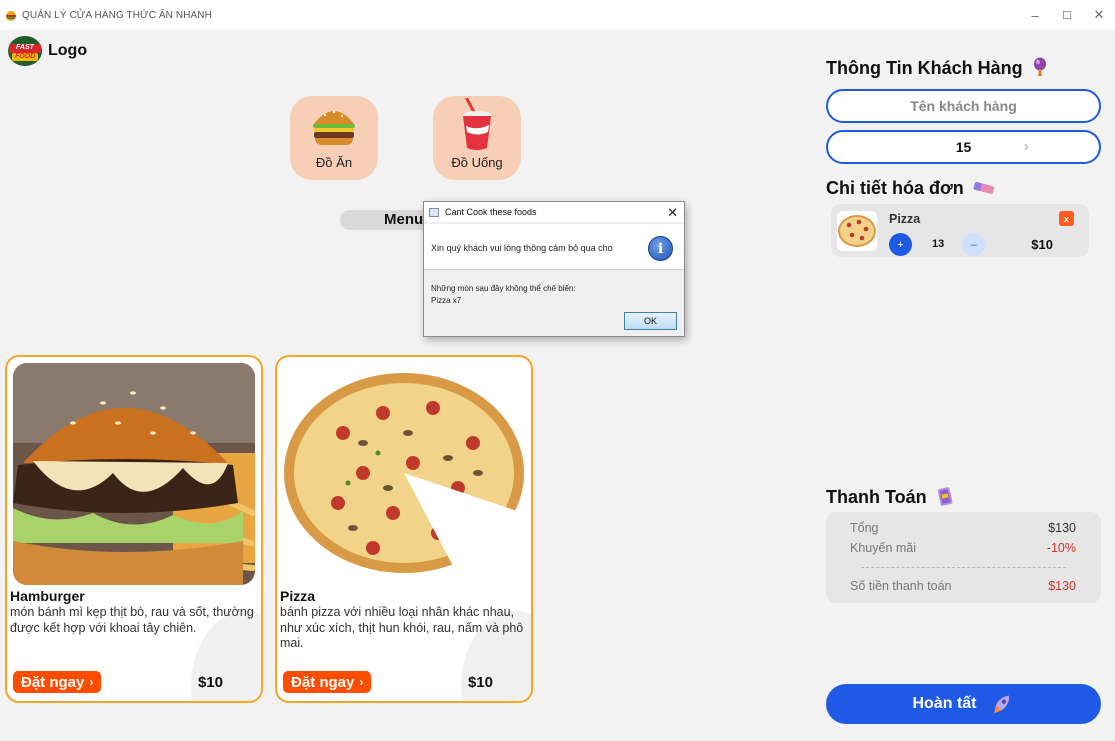 The height and width of the screenshot is (741, 1115). I want to click on pin-icon, so click(1039, 66).